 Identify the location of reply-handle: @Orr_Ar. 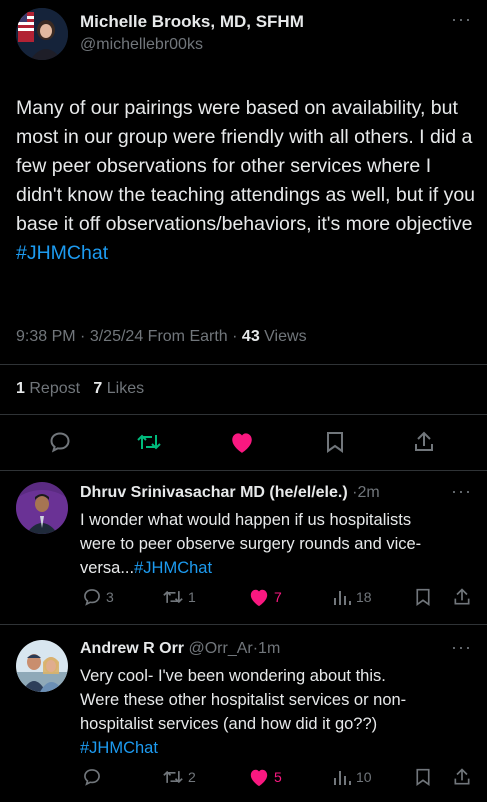
(220, 648).